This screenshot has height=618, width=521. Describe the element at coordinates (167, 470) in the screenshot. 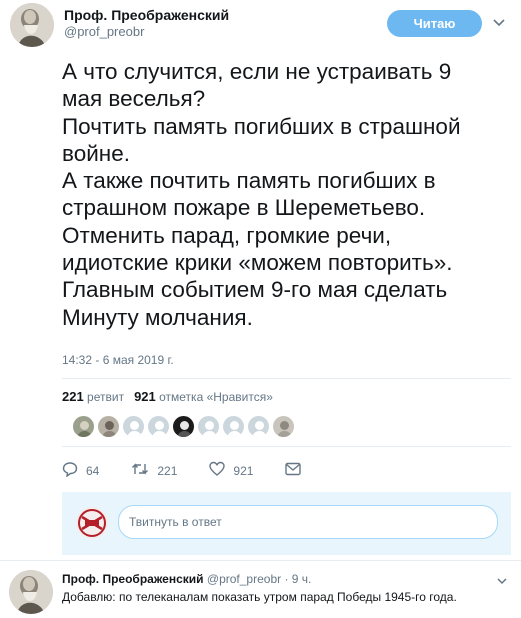

I see `retweet-count: 221` at that location.